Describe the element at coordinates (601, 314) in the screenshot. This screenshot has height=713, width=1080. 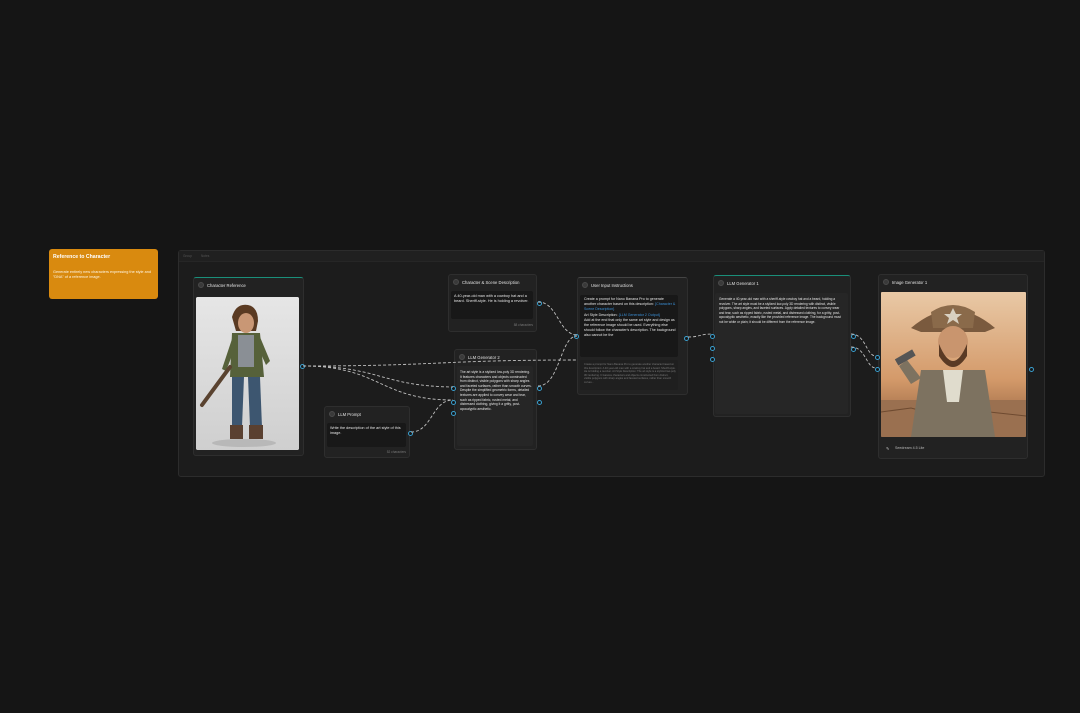
I see `instructions-text-b: Art Style Description:` at that location.